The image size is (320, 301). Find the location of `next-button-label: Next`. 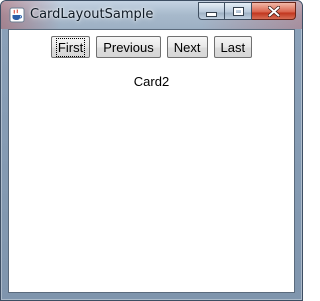

next-button-label: Next is located at coordinates (187, 47).